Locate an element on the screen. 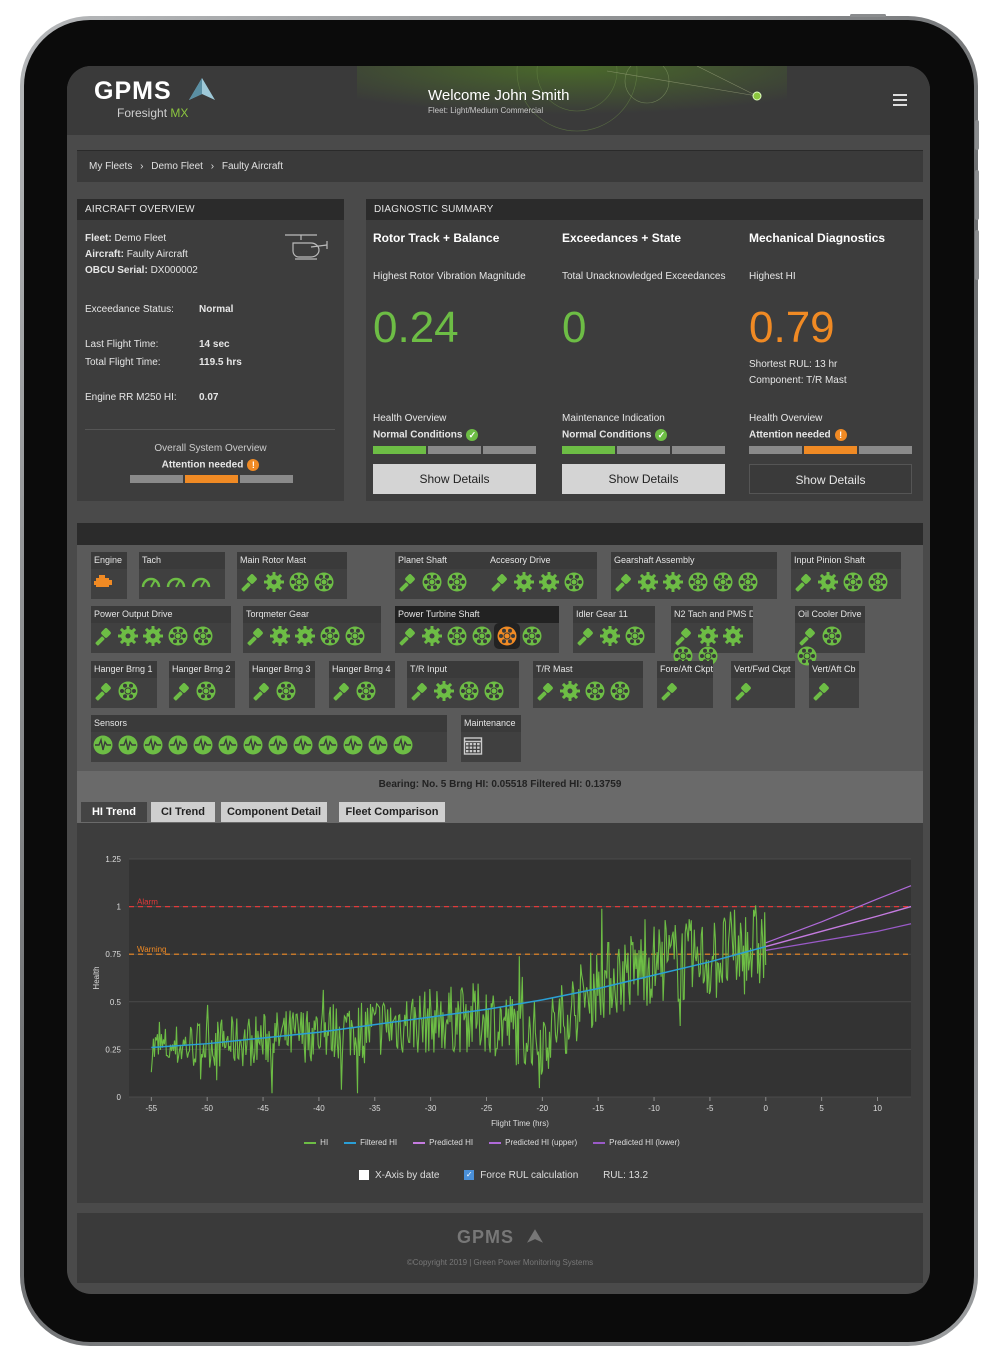 This screenshot has width=1000, height=1360. component-fore-aft-ckpt: Fore/Aft Ckpt is located at coordinates (685, 684).